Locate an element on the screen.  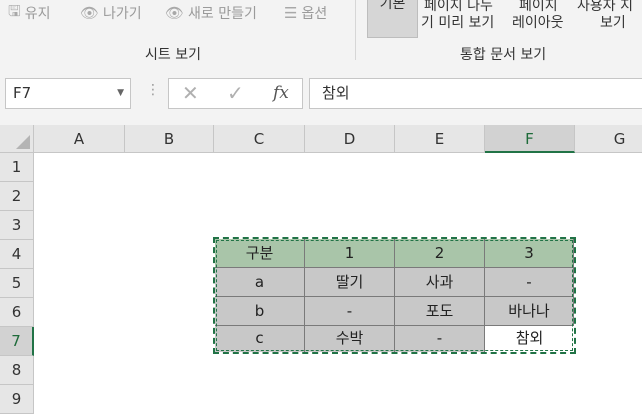
options-label: 옵션 is located at coordinates (314, 14).